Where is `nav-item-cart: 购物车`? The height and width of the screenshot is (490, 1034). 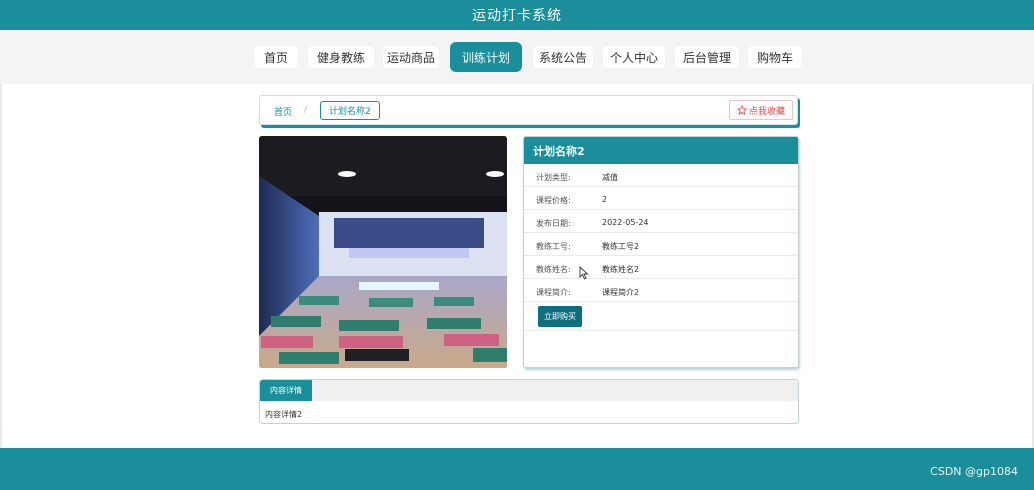 nav-item-cart: 购物车 is located at coordinates (775, 57).